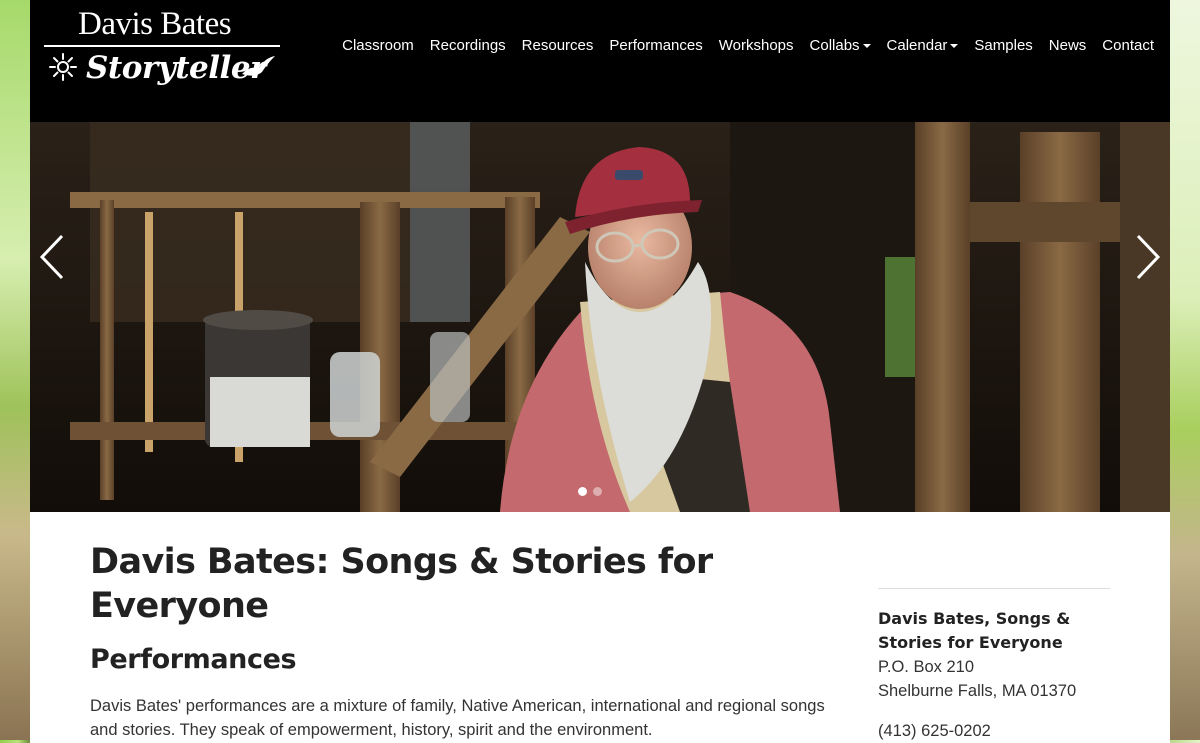 The height and width of the screenshot is (743, 1200). Describe the element at coordinates (176, 68) in the screenshot. I see `logo-tagline: Storyteller` at that location.